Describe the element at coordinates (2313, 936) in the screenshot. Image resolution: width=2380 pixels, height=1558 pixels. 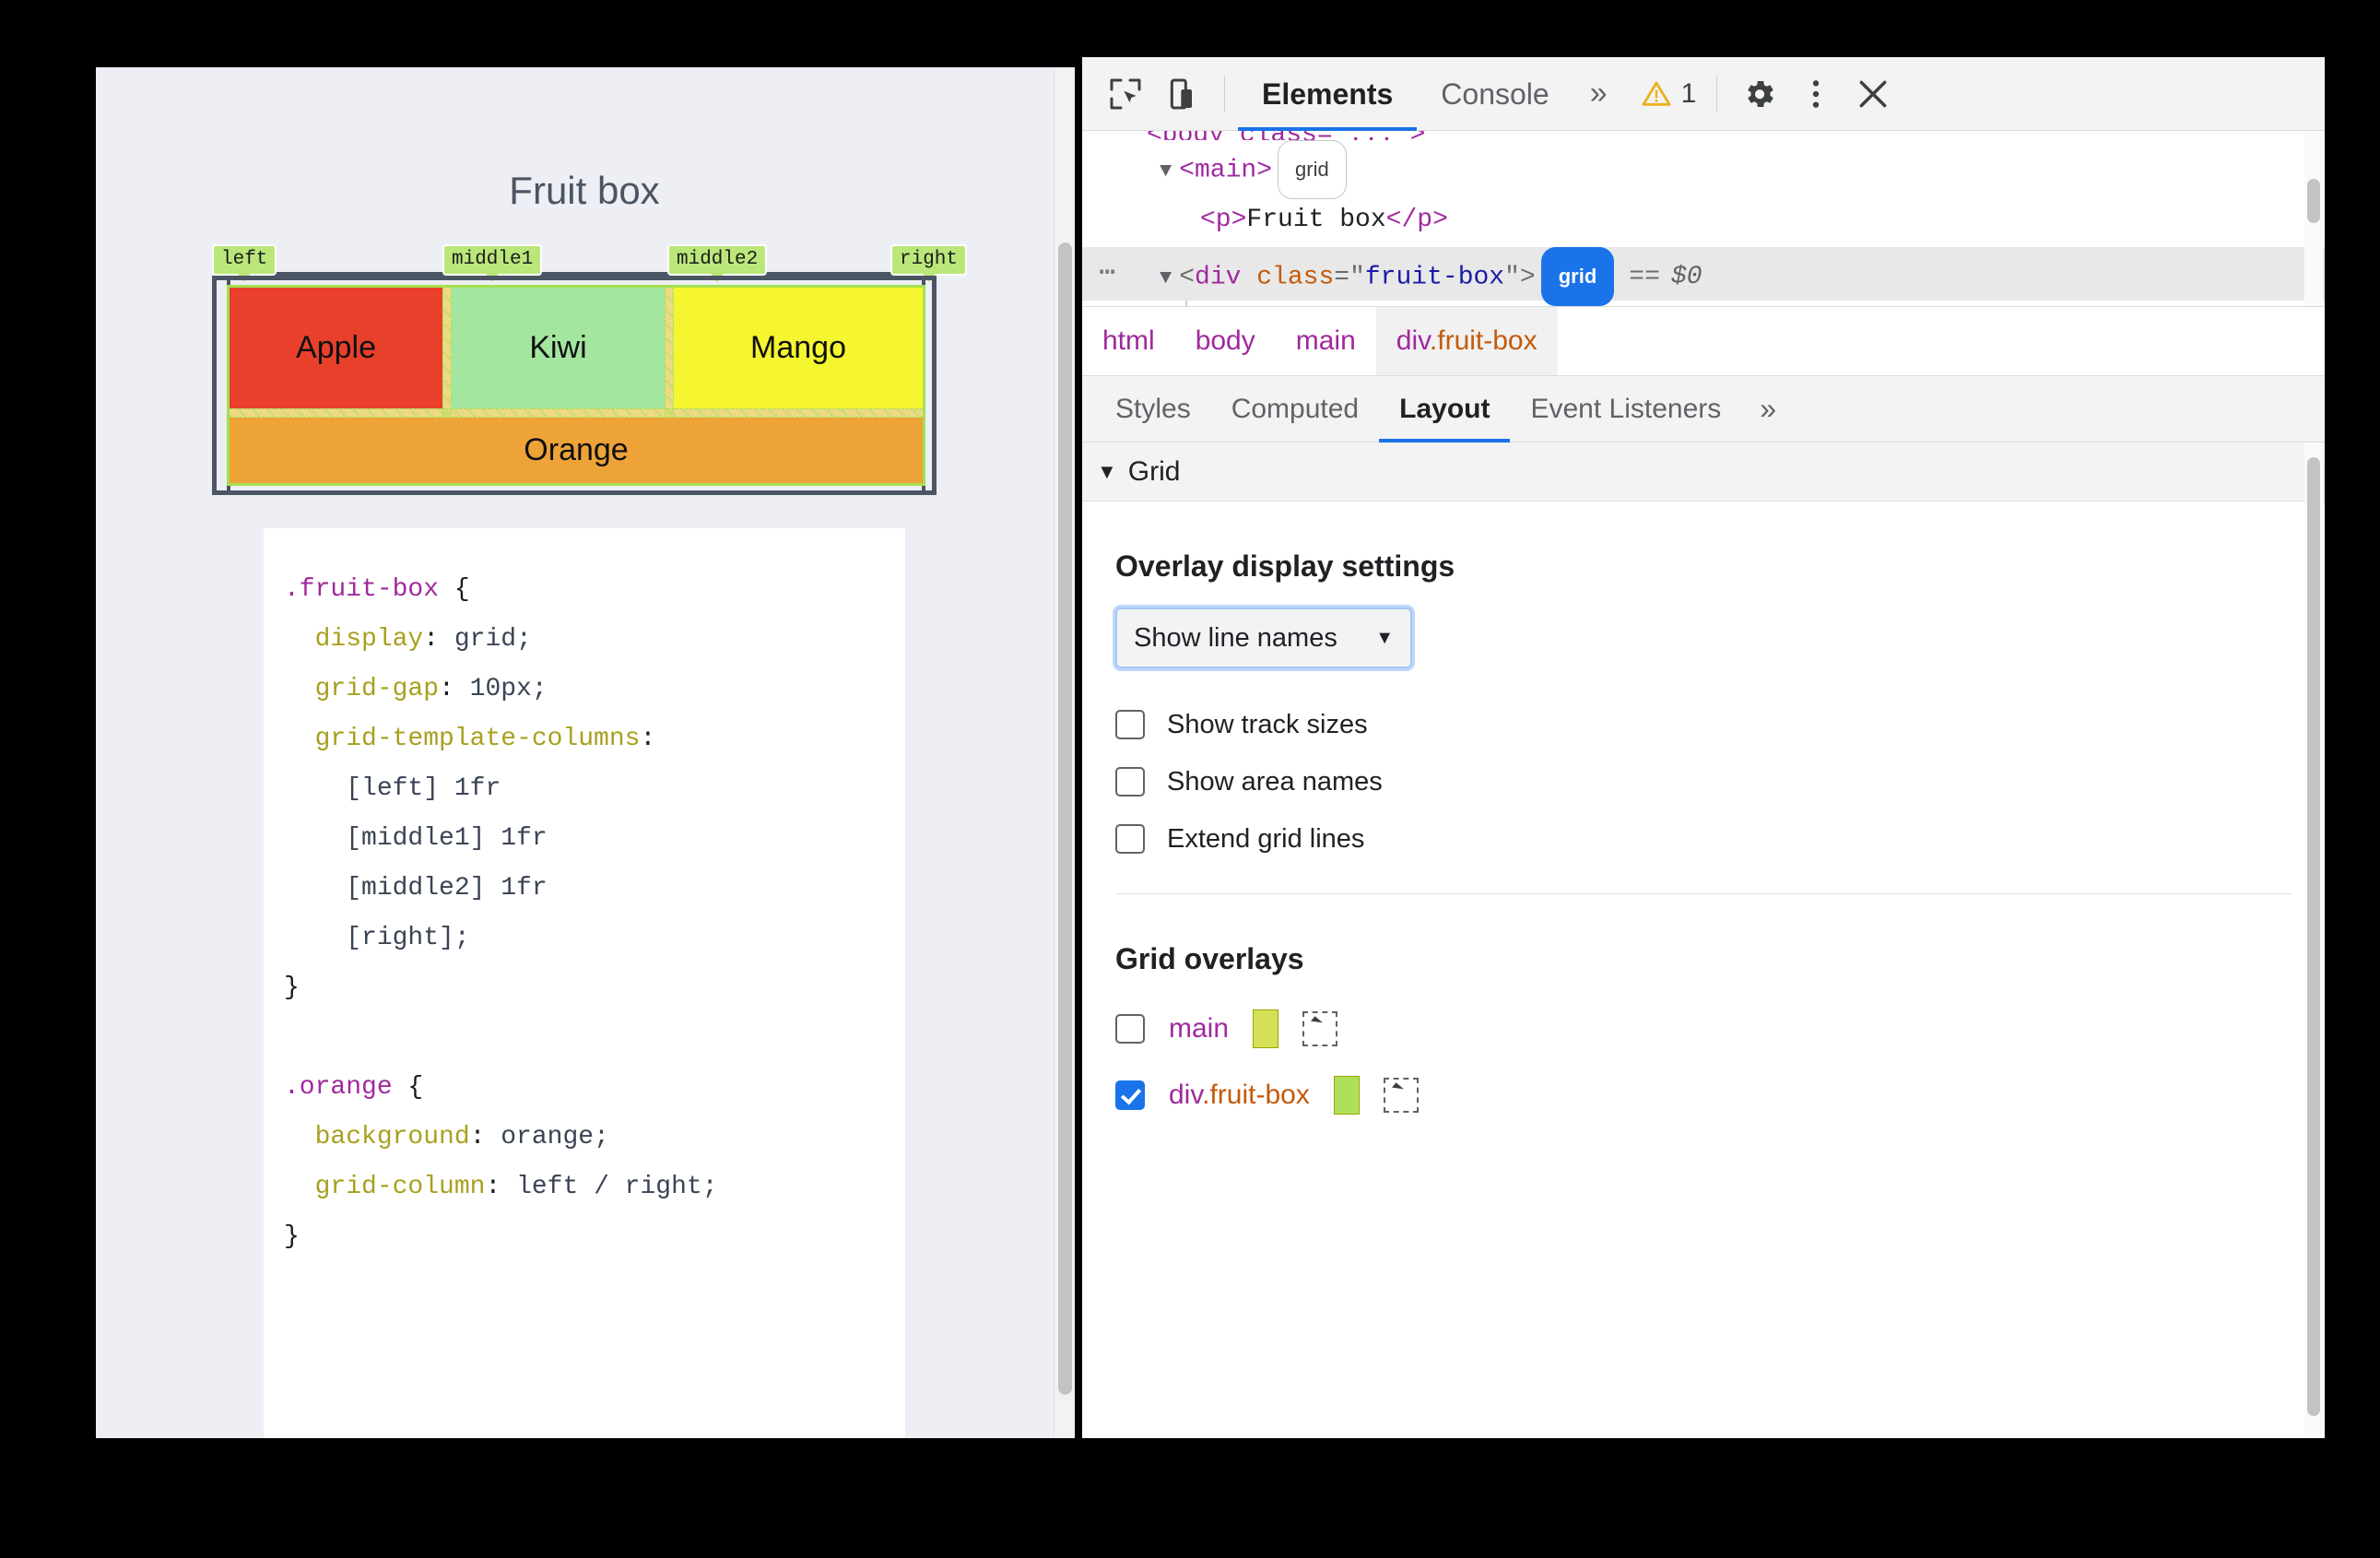
I see `layout-pane-scrollbar-thumb` at that location.